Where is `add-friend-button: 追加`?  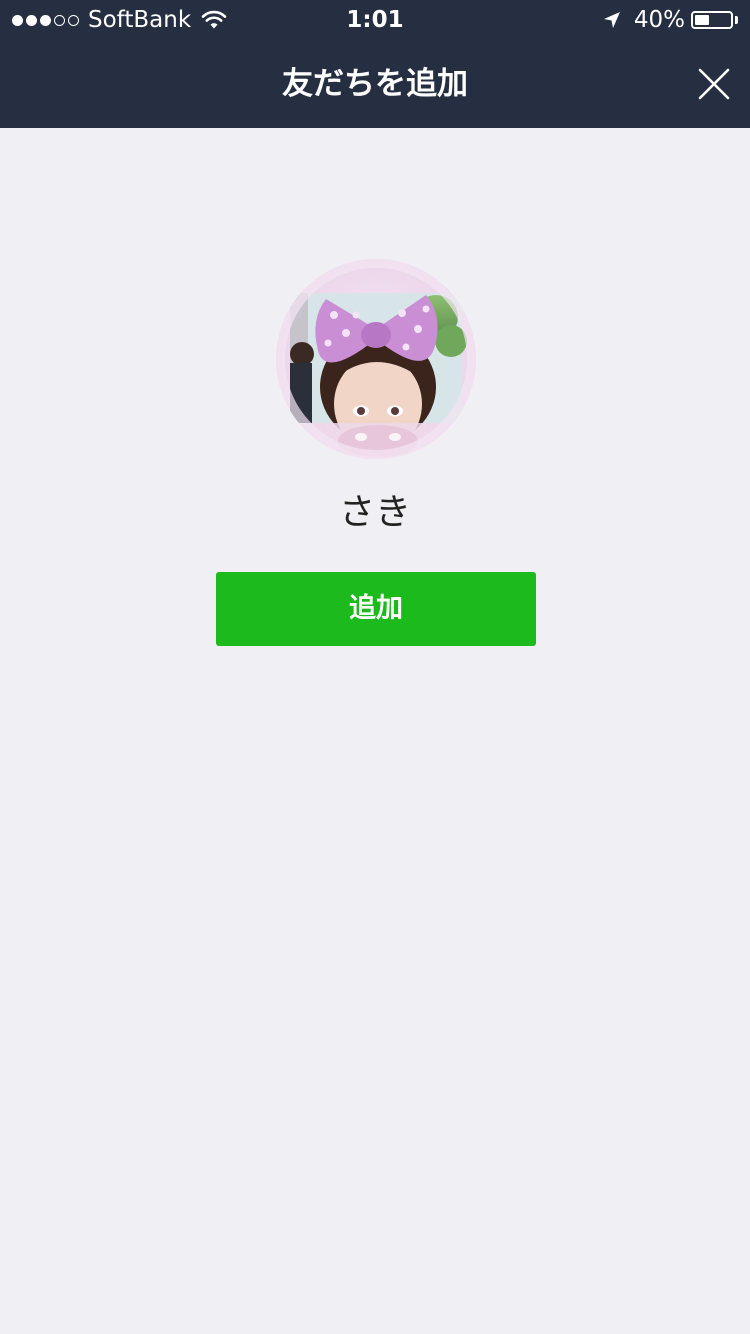 add-friend-button: 追加 is located at coordinates (376, 609).